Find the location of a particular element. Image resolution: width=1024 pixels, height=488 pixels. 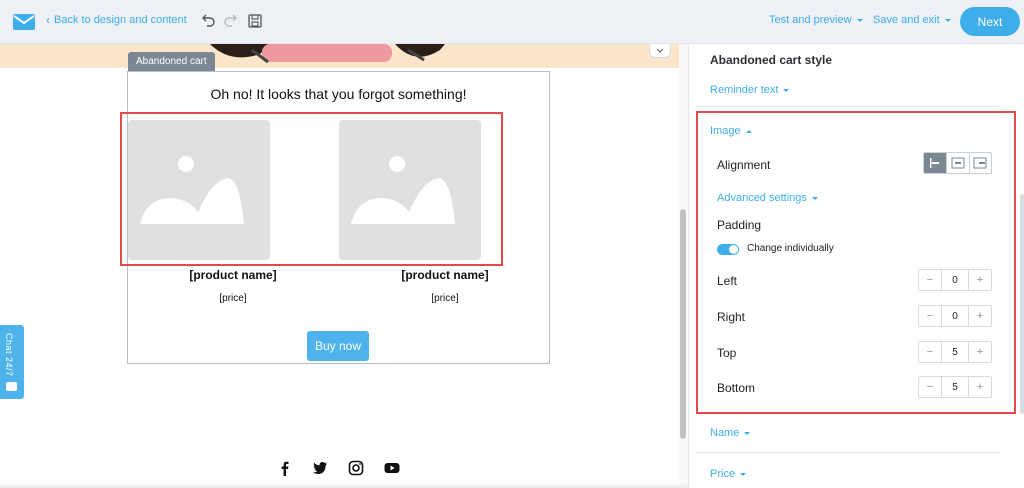

banner-illustration is located at coordinates (327, 54).